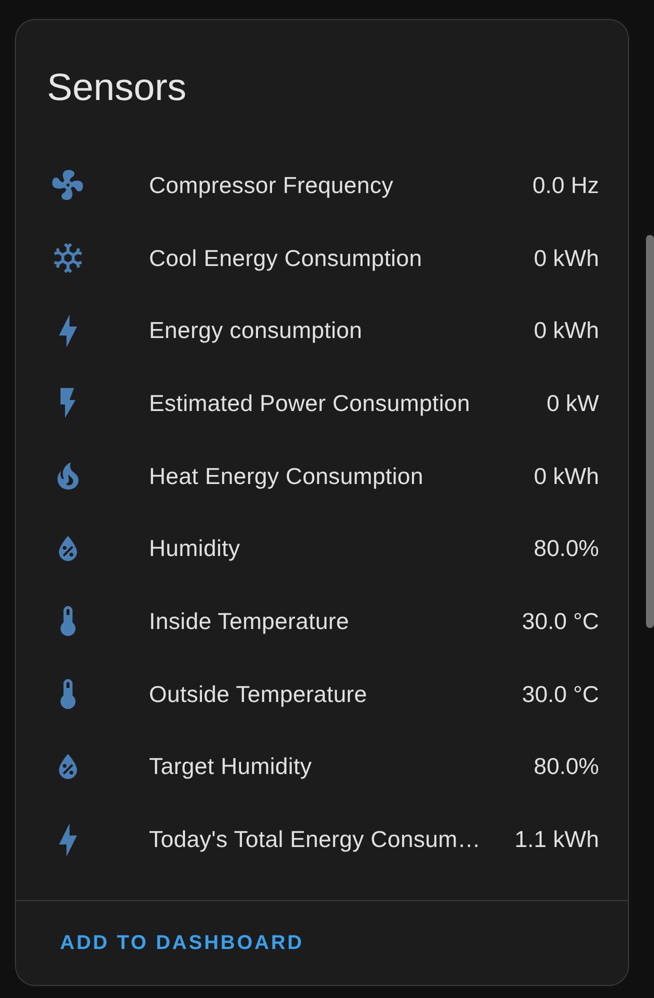 Image resolution: width=654 pixels, height=998 pixels. What do you see at coordinates (231, 766) in the screenshot?
I see `sensor-name: Target Humidity` at bounding box center [231, 766].